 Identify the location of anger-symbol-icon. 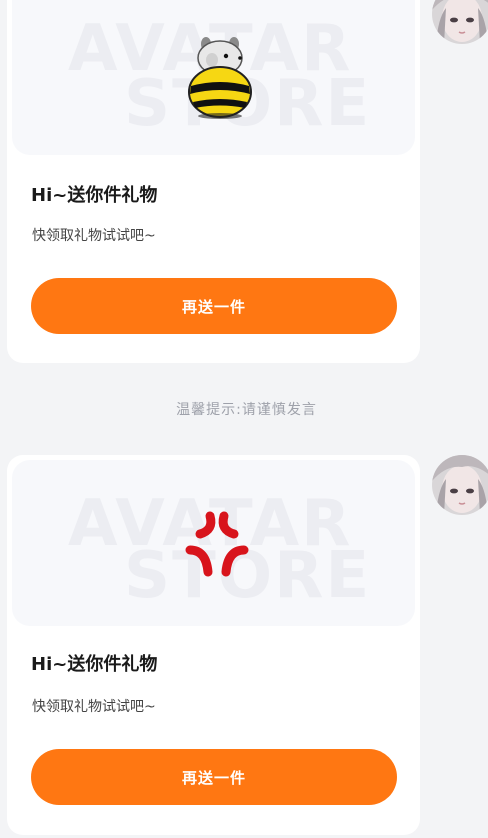
(217, 544).